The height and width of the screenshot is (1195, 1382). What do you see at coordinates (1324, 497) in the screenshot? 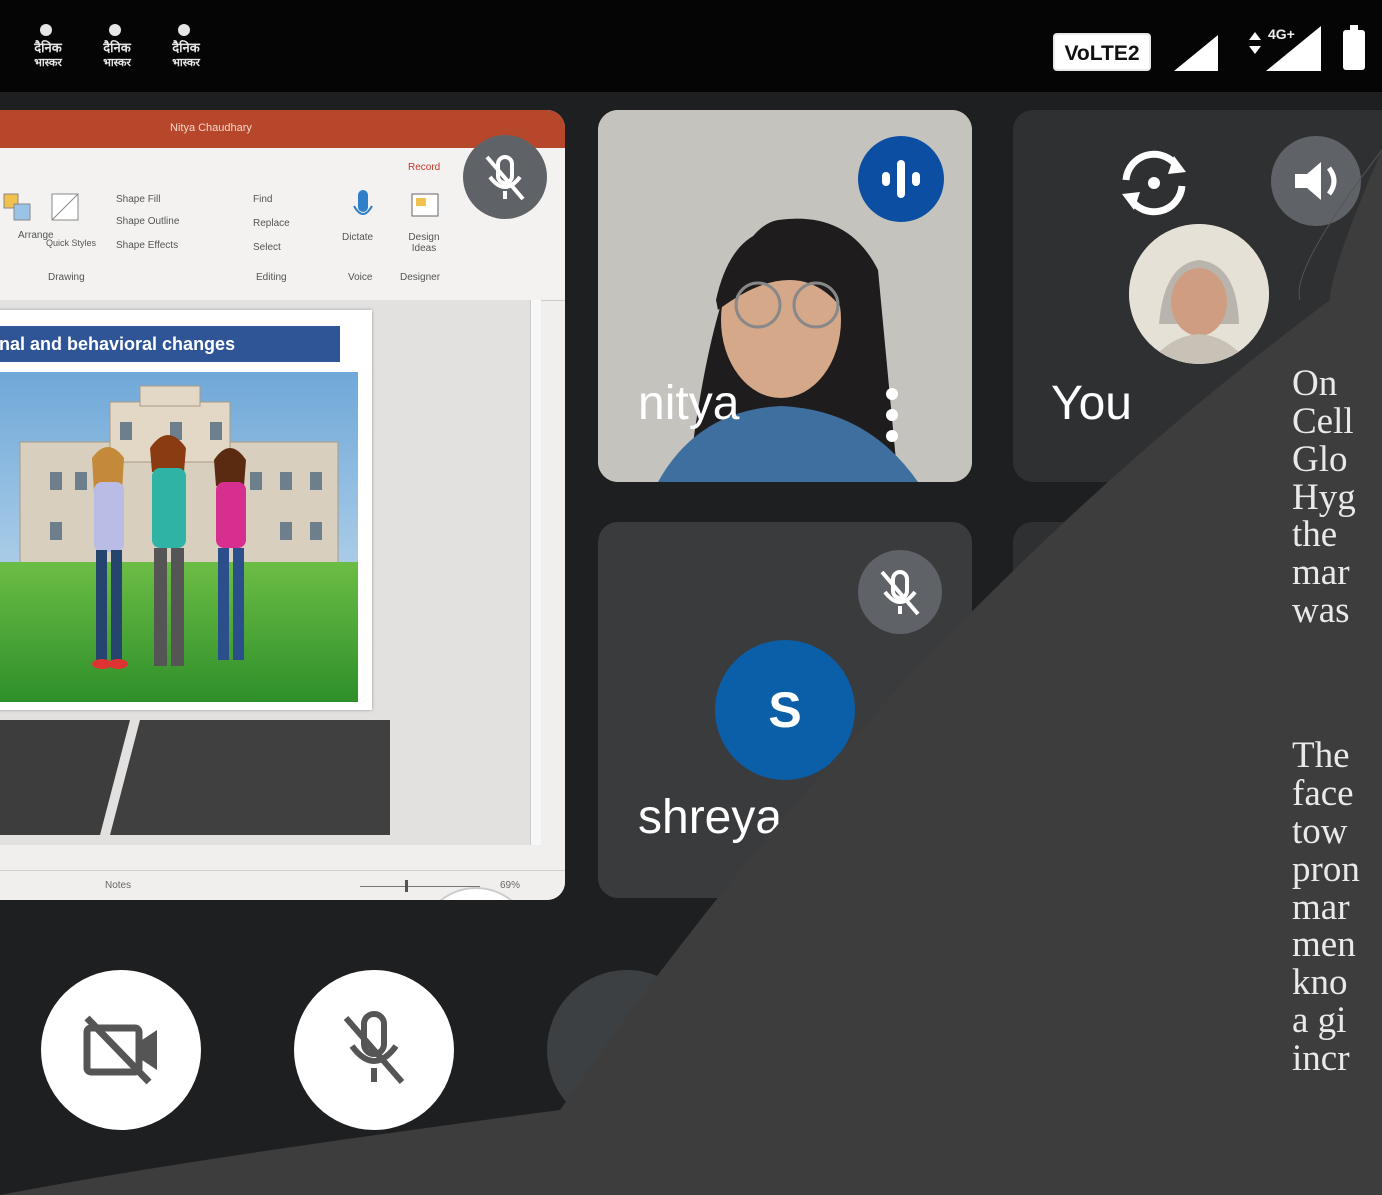
I see `slide-text-line: Hyg` at bounding box center [1324, 497].